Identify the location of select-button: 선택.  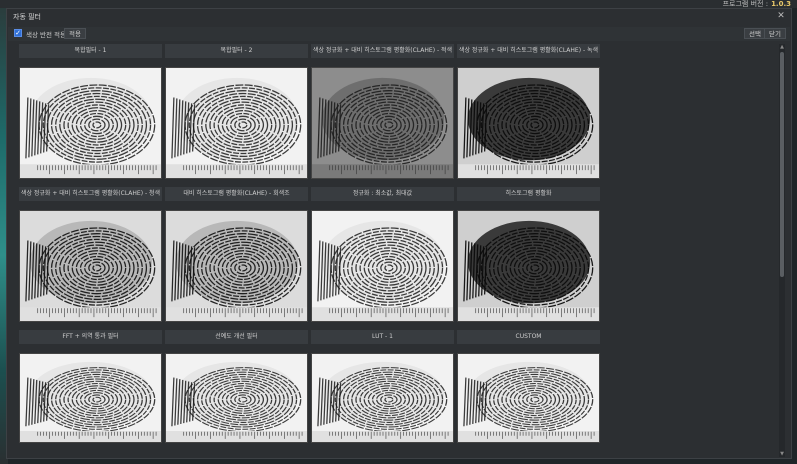
(755, 33).